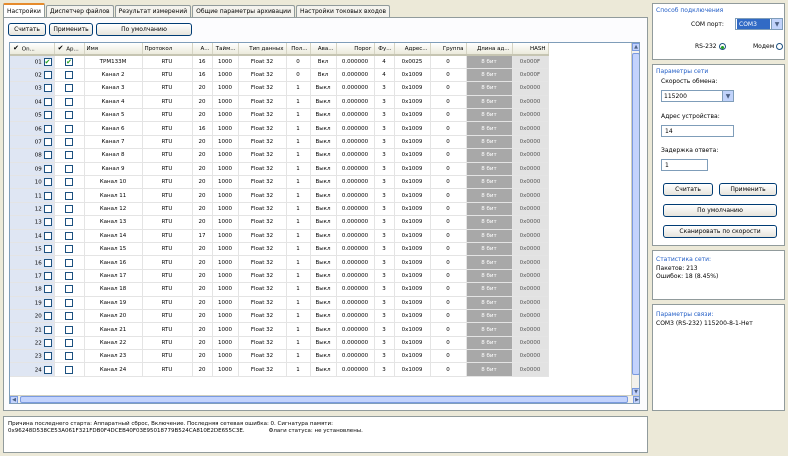  I want to click on cell-name: Канал 21, so click(113, 329).